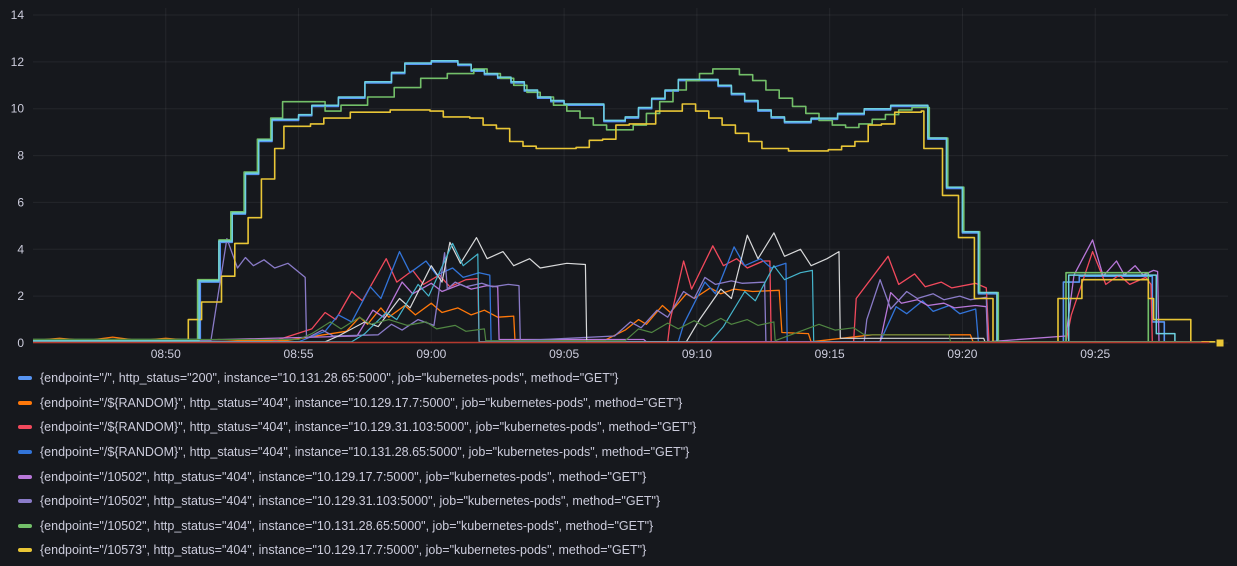  What do you see at coordinates (20, 202) in the screenshot?
I see `y-axis-tick-label: 6` at bounding box center [20, 202].